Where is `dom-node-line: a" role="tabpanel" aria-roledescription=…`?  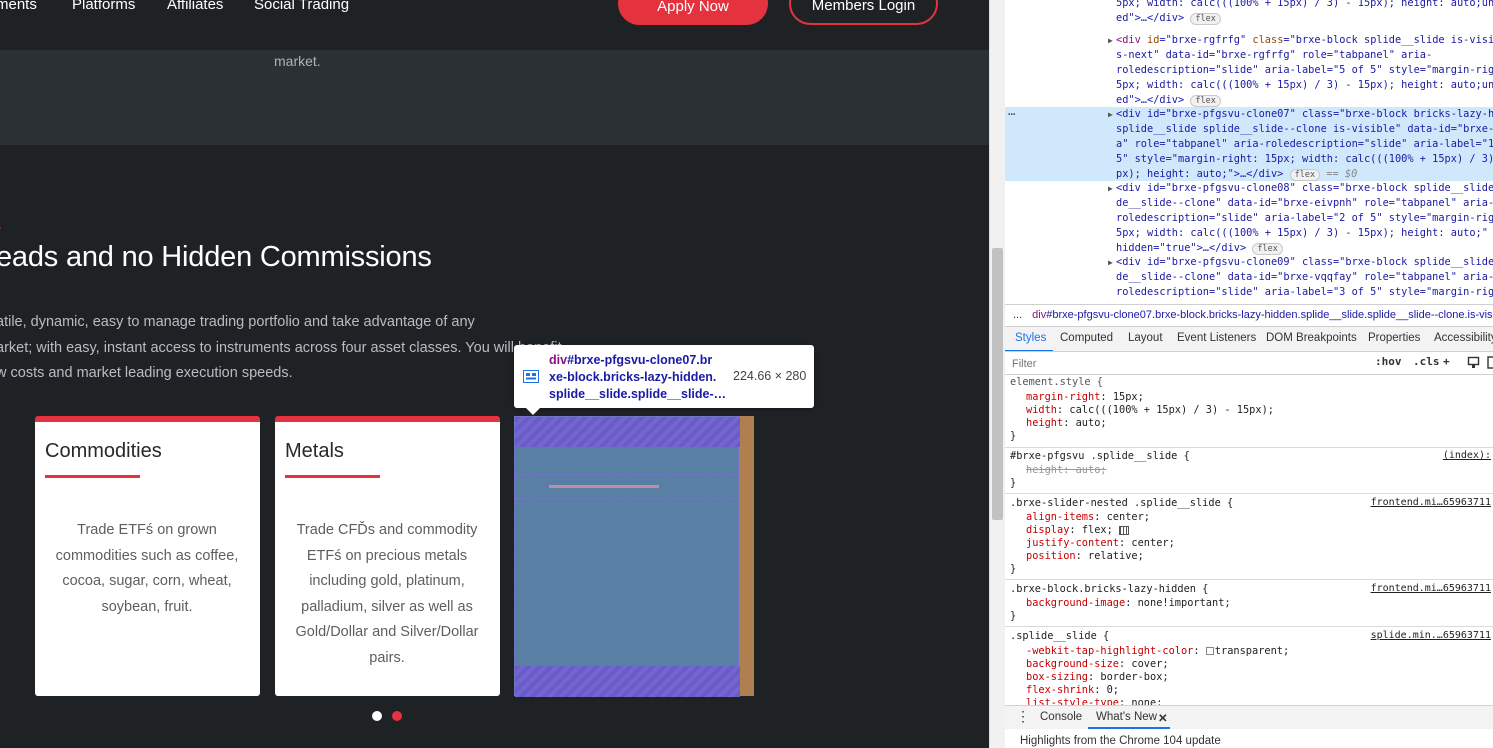
dom-node-line: a" role="tabpanel" aria-roledescription=… is located at coordinates (1304, 144).